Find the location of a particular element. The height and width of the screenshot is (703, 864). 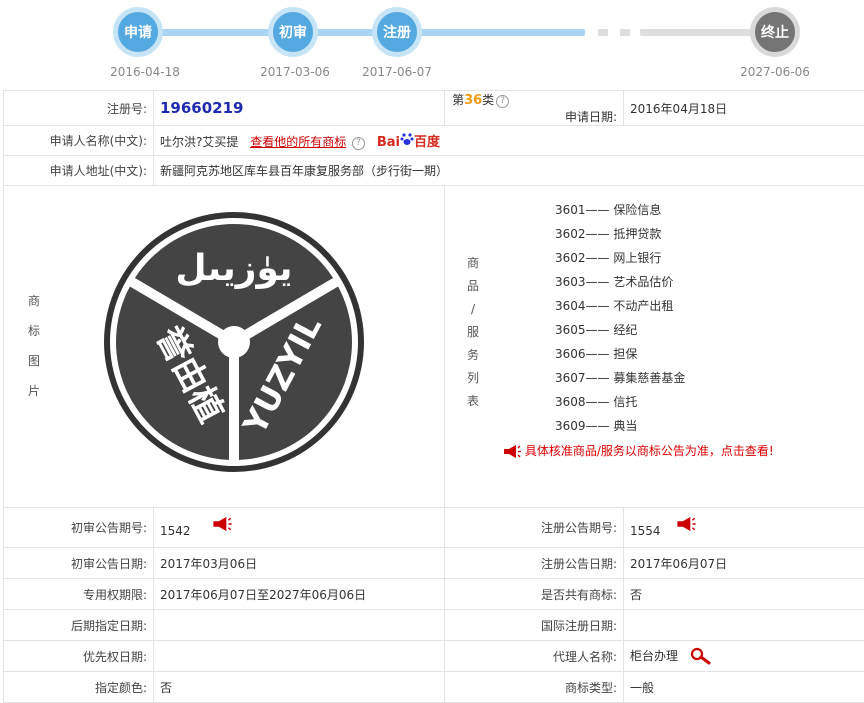

service-name: 艺术品估价 is located at coordinates (643, 282).